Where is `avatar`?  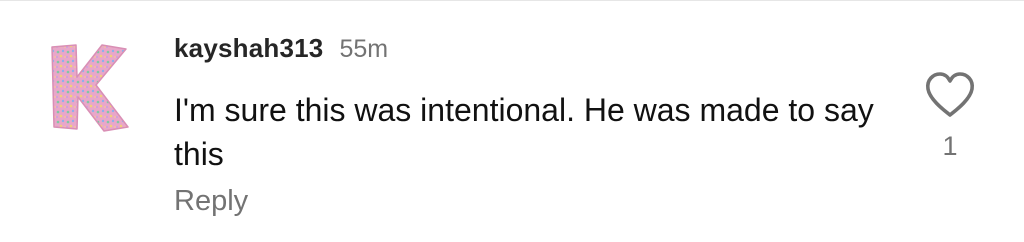
avatar is located at coordinates (88, 87).